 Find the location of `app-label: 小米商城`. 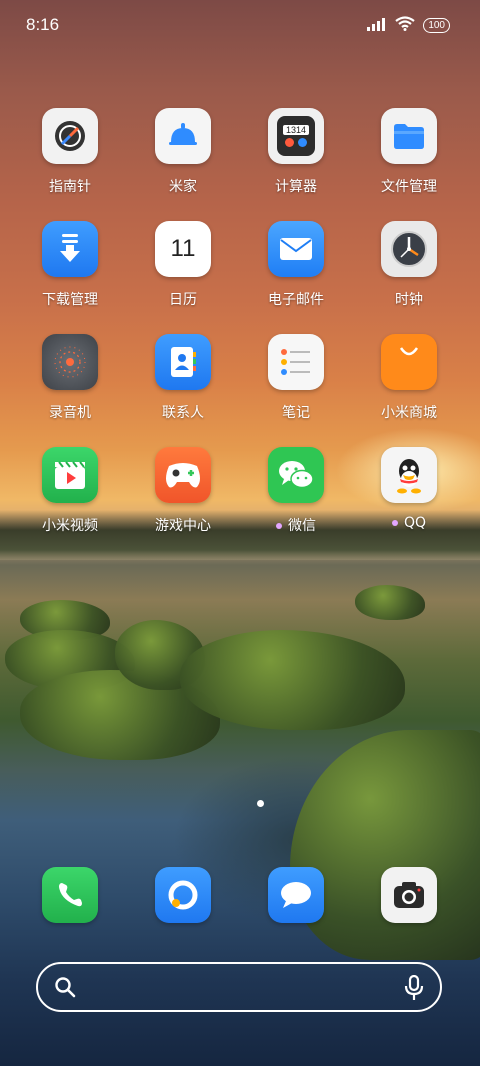

app-label: 小米商城 is located at coordinates (409, 413).